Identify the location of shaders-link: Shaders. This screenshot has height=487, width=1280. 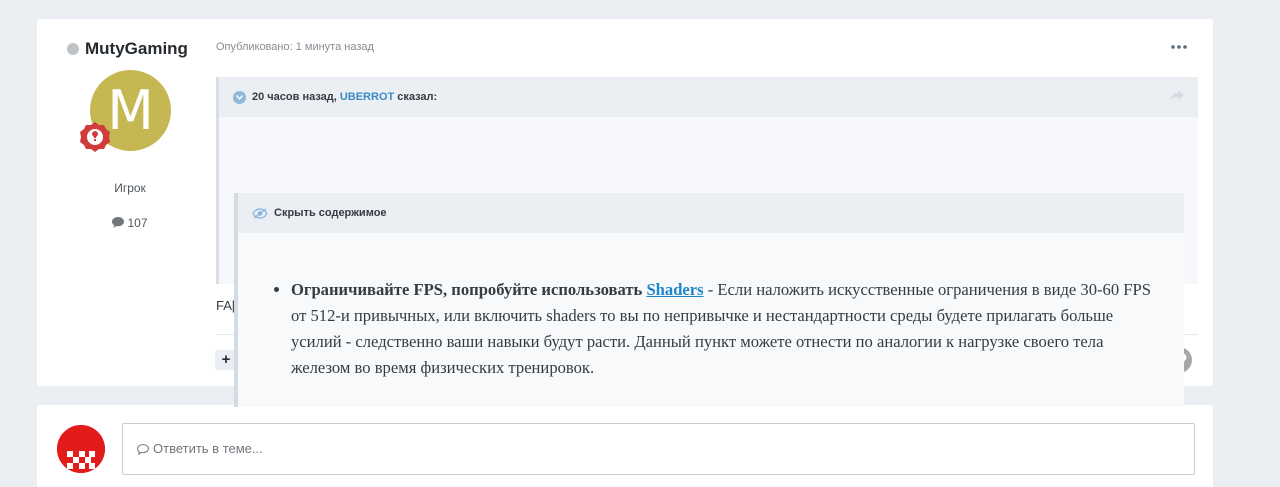
(674, 289).